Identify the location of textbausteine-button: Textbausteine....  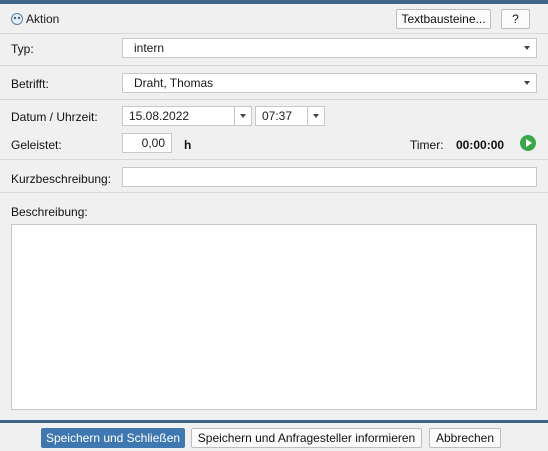
(443, 19).